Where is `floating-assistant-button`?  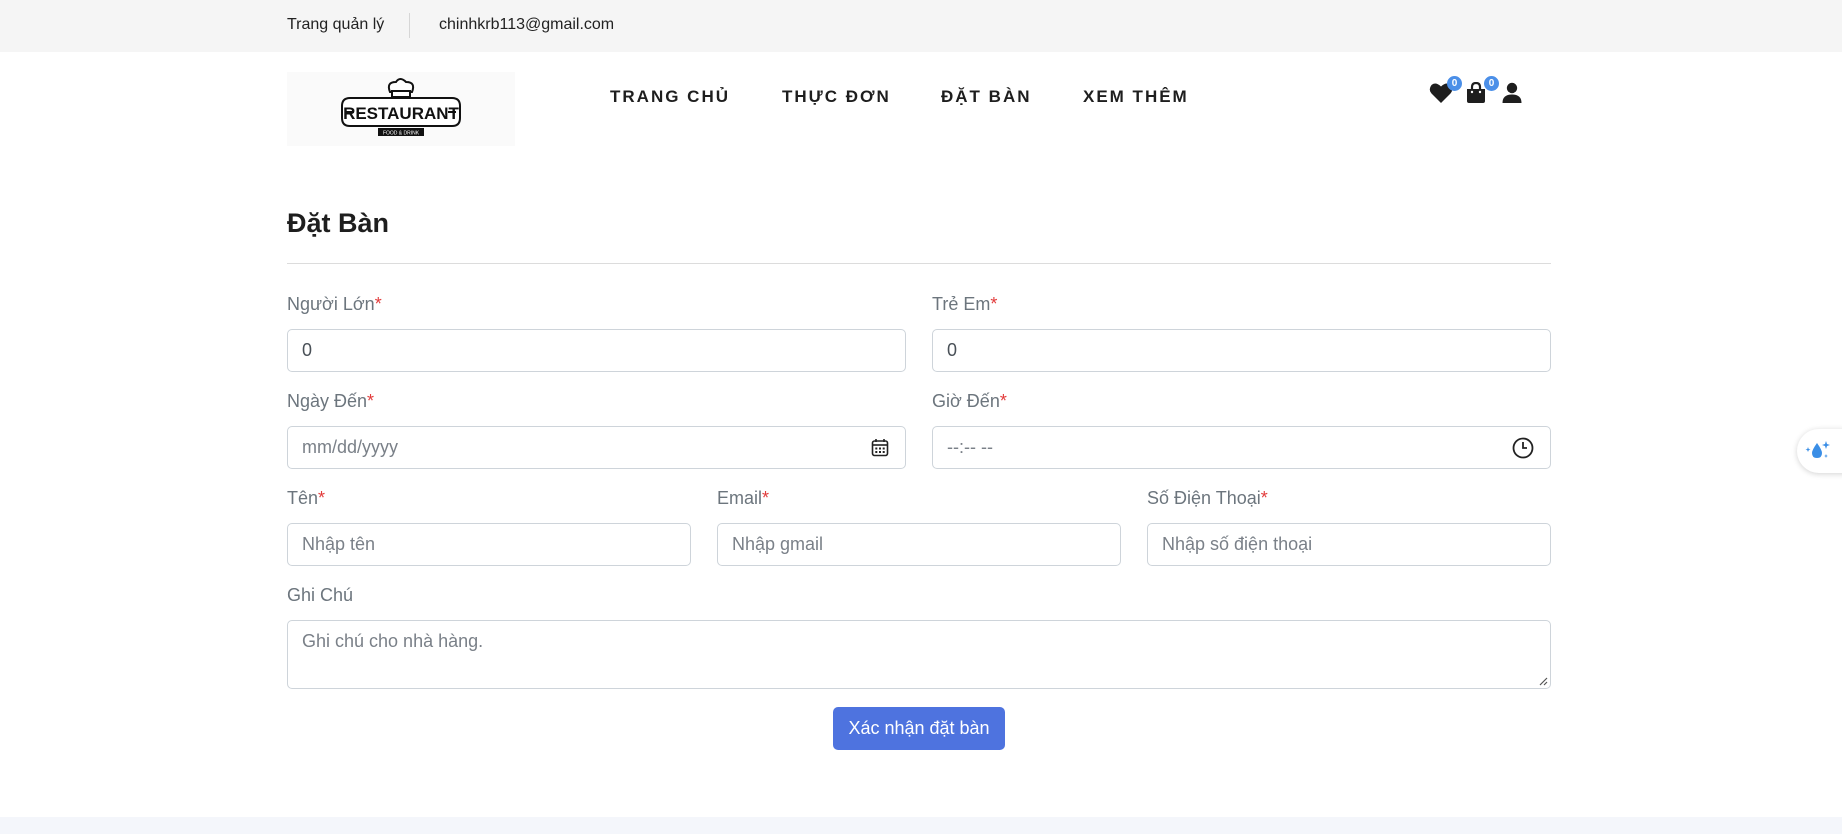
floating-assistant-button is located at coordinates (1819, 451).